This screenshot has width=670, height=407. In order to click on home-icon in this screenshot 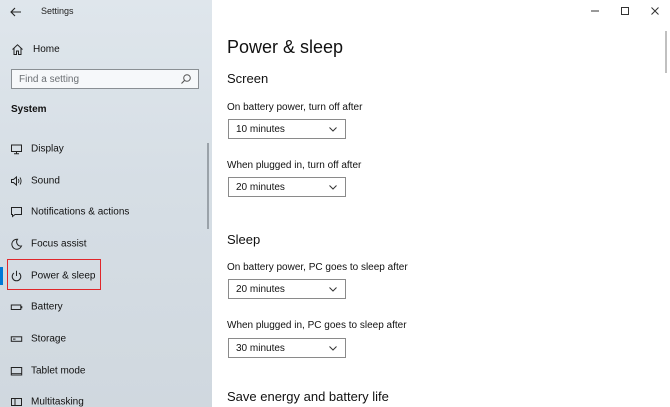, I will do `click(17, 49)`.